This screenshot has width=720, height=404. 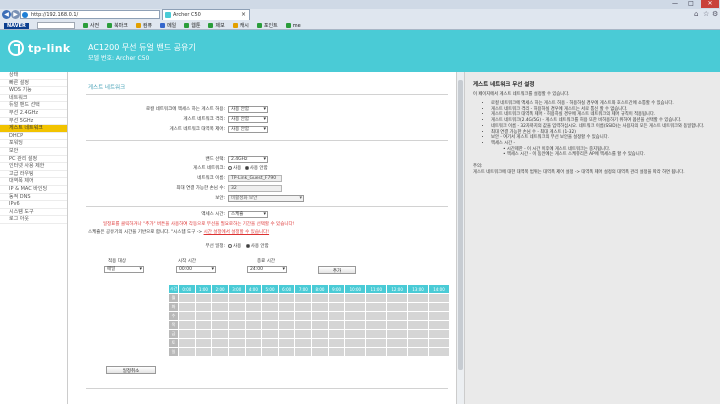 I want to click on cancel-schedule-button: 일정취소, so click(x=131, y=370).